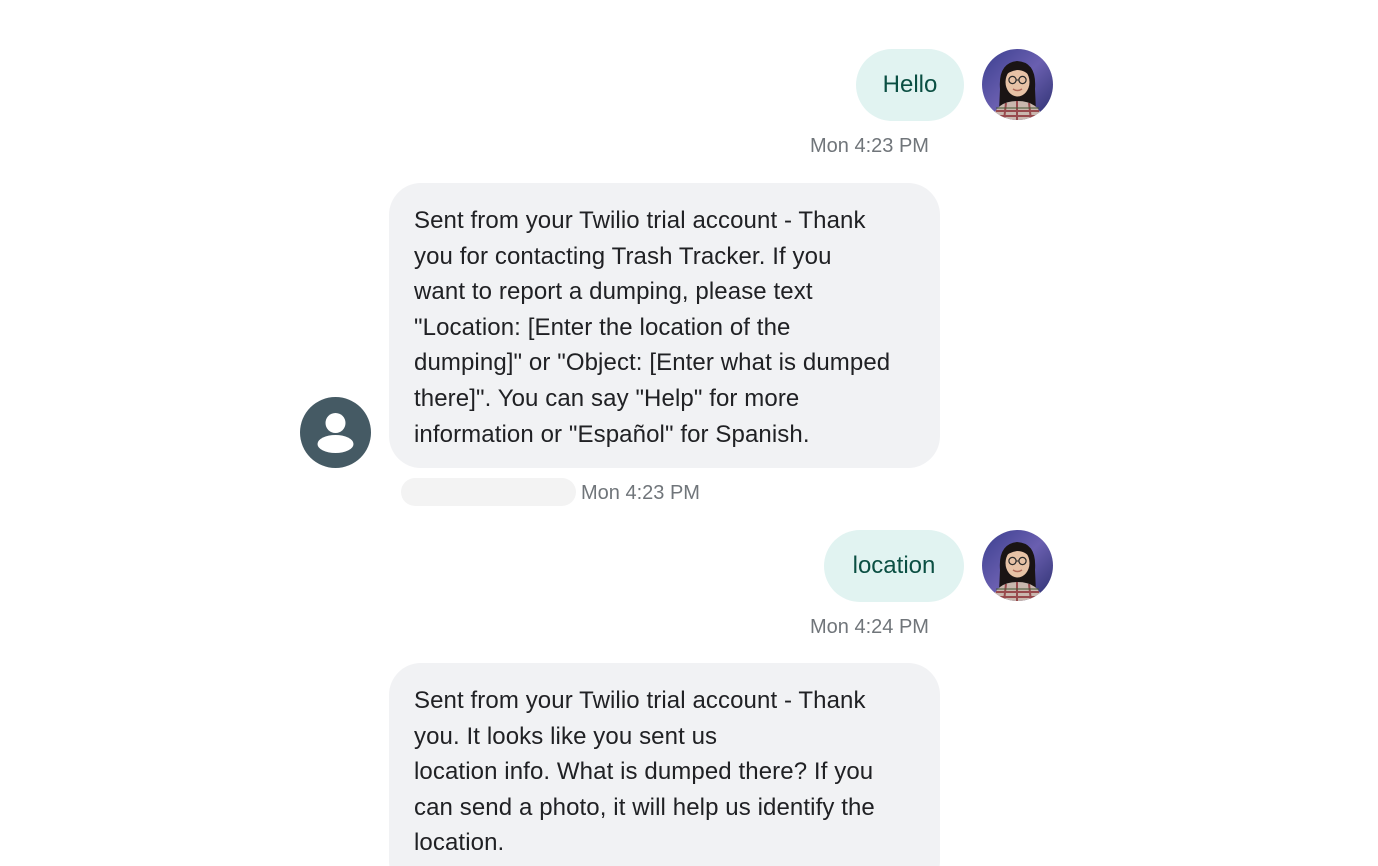  I want to click on message-timestamp: Mon 4:24 PM, so click(869, 627).